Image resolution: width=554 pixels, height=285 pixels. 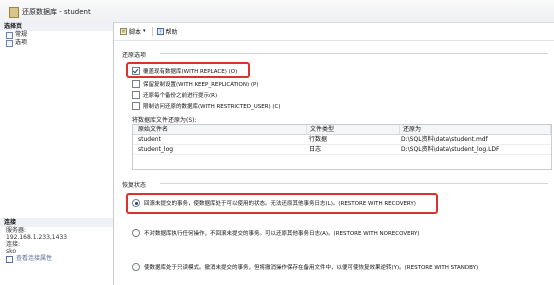 I want to click on help-icon: ?, so click(x=160, y=31).